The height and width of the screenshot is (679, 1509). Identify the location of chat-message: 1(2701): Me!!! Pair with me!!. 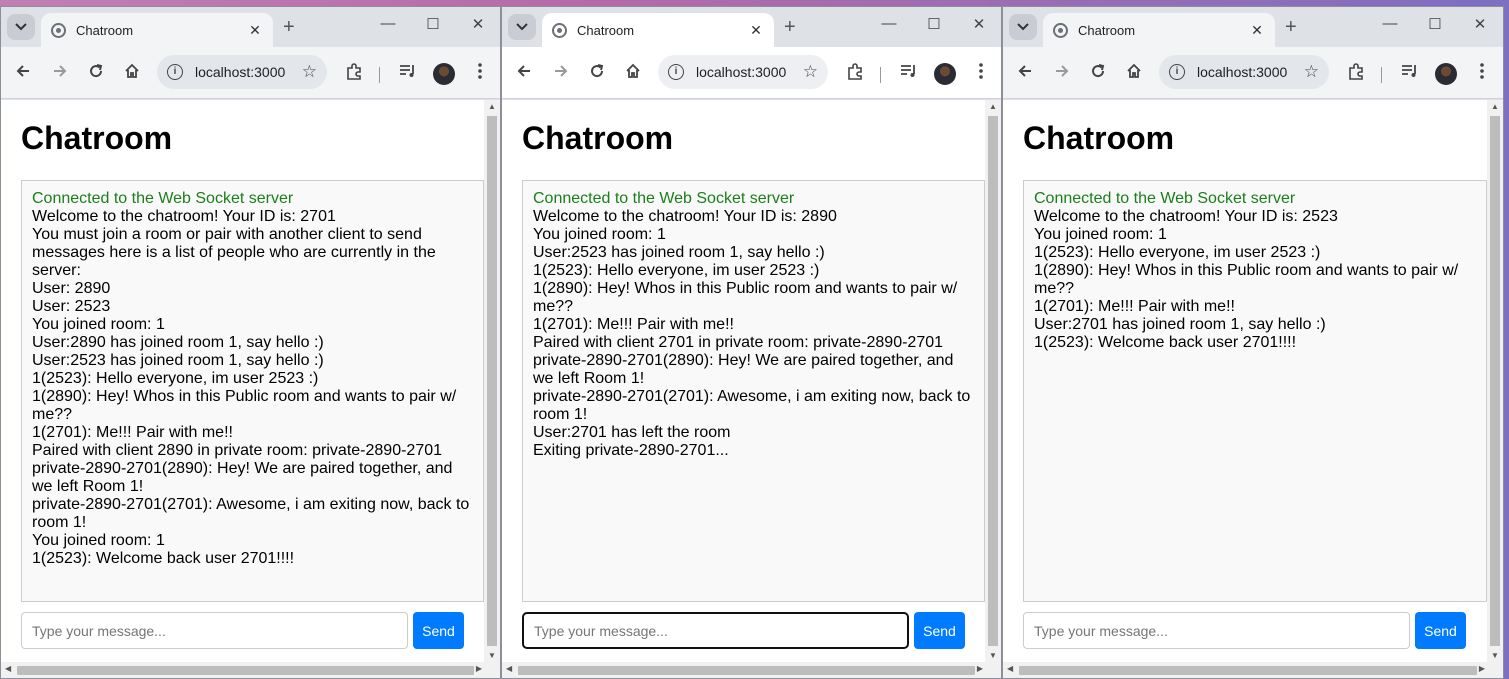
(633, 324).